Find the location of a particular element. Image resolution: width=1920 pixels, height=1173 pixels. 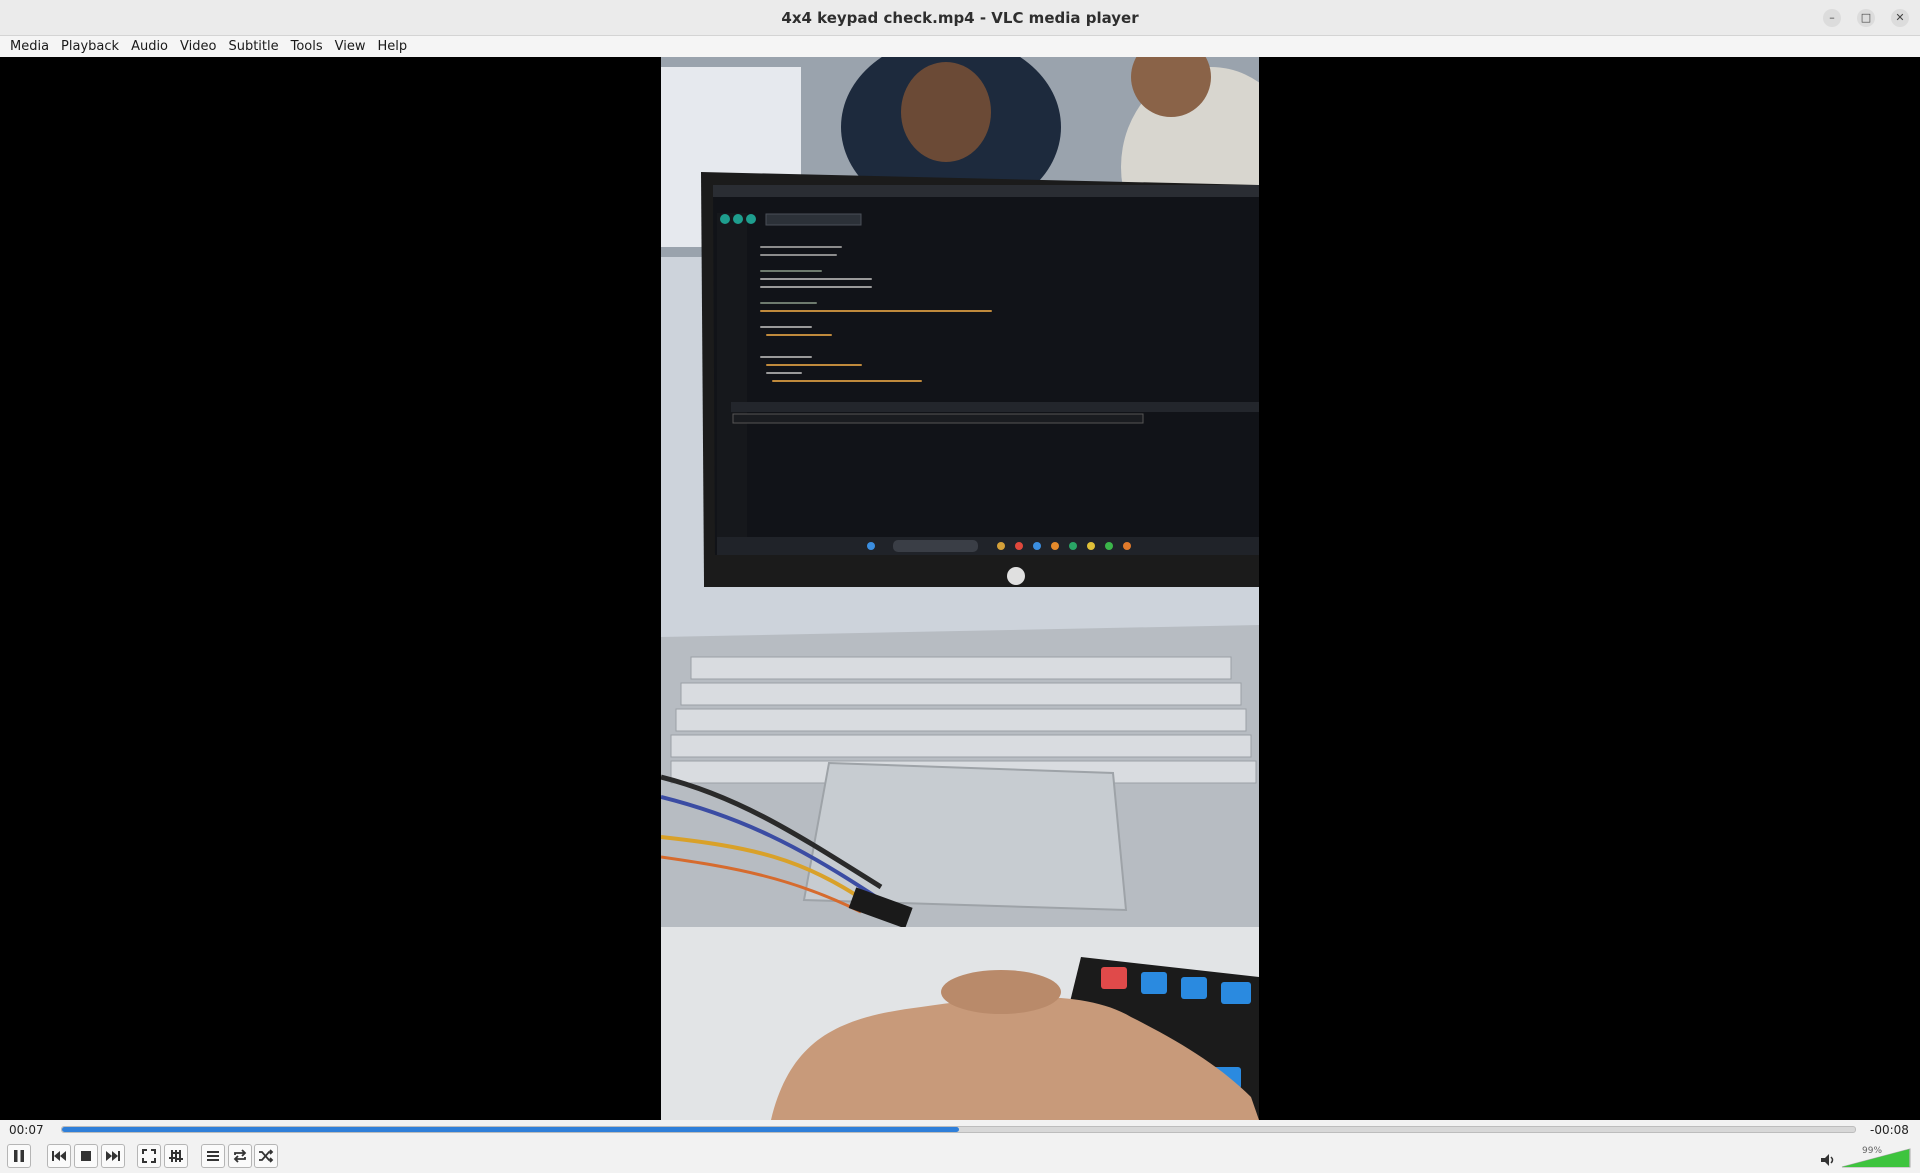

menu-help: Help is located at coordinates (393, 46).